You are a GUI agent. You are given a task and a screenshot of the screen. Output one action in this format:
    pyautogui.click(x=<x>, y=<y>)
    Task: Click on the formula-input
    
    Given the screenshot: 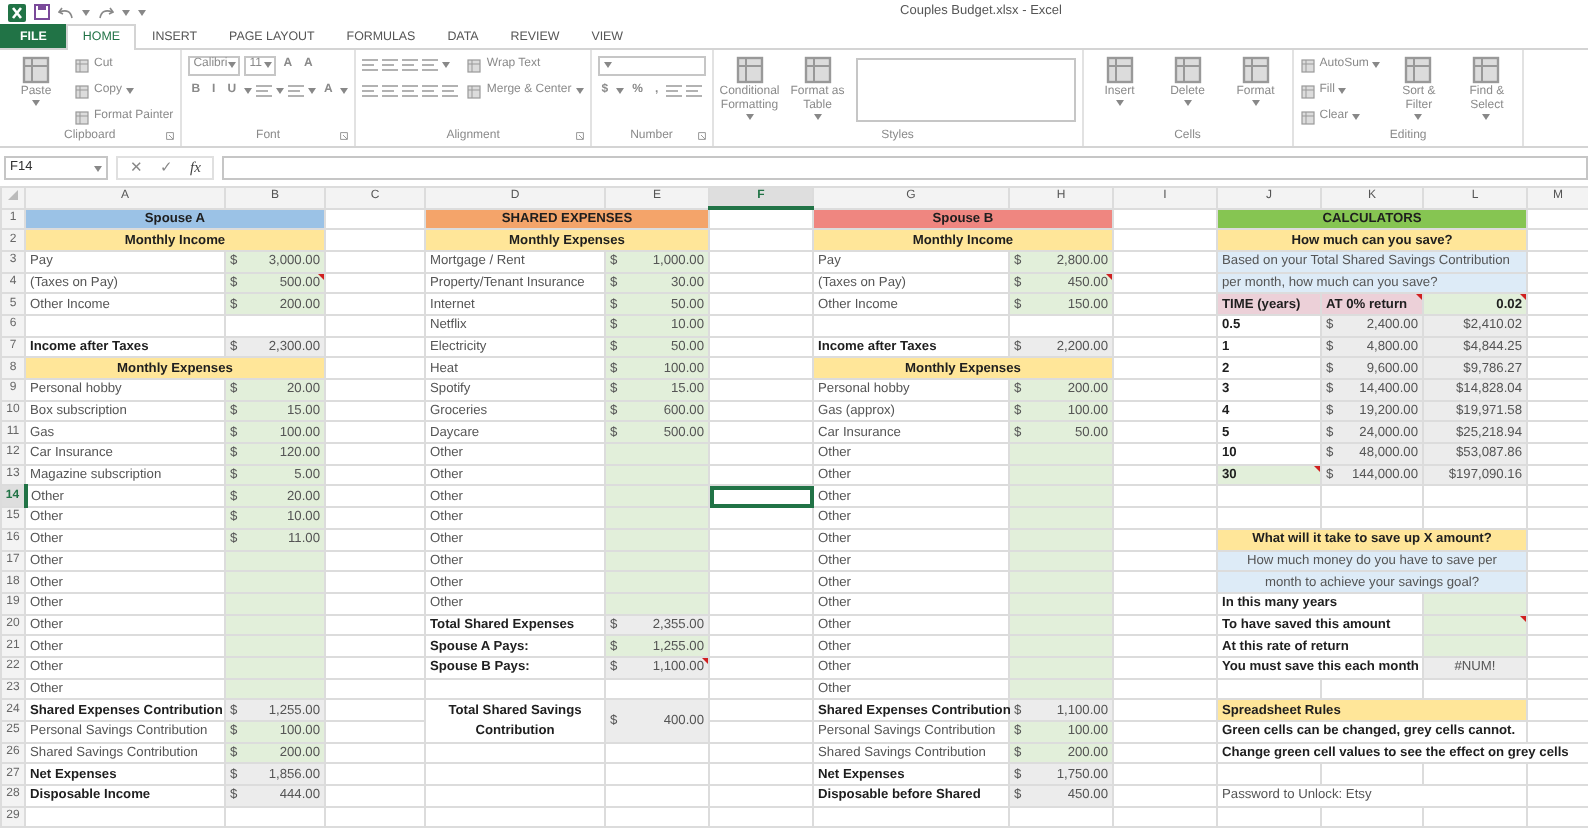 What is the action you would take?
    pyautogui.click(x=905, y=168)
    